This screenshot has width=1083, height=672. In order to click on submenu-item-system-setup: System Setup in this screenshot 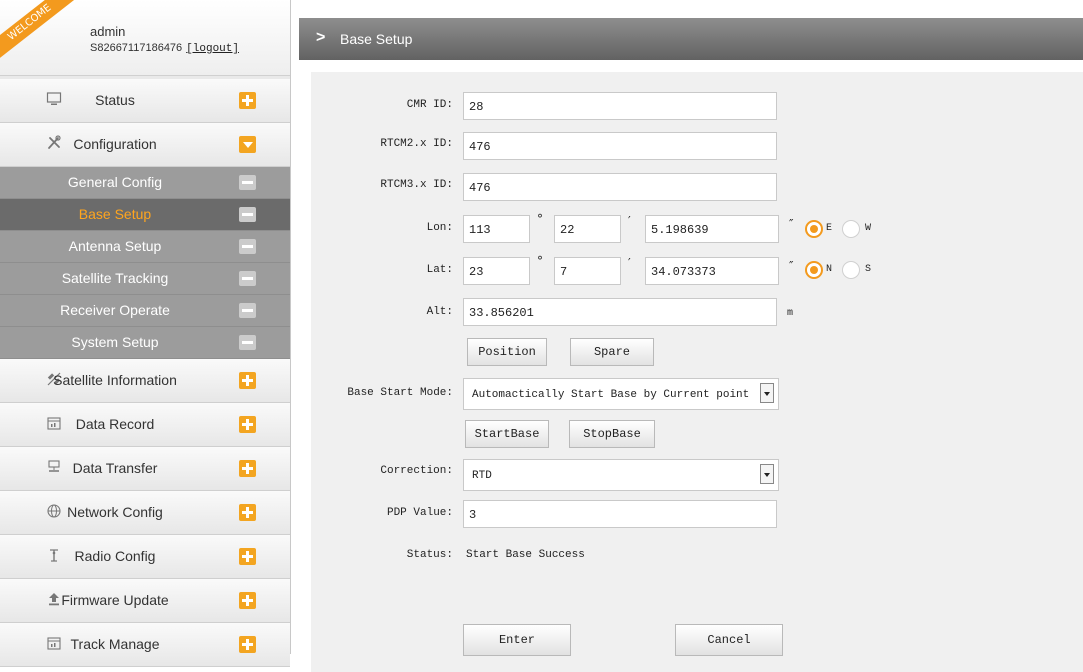, I will do `click(145, 343)`.